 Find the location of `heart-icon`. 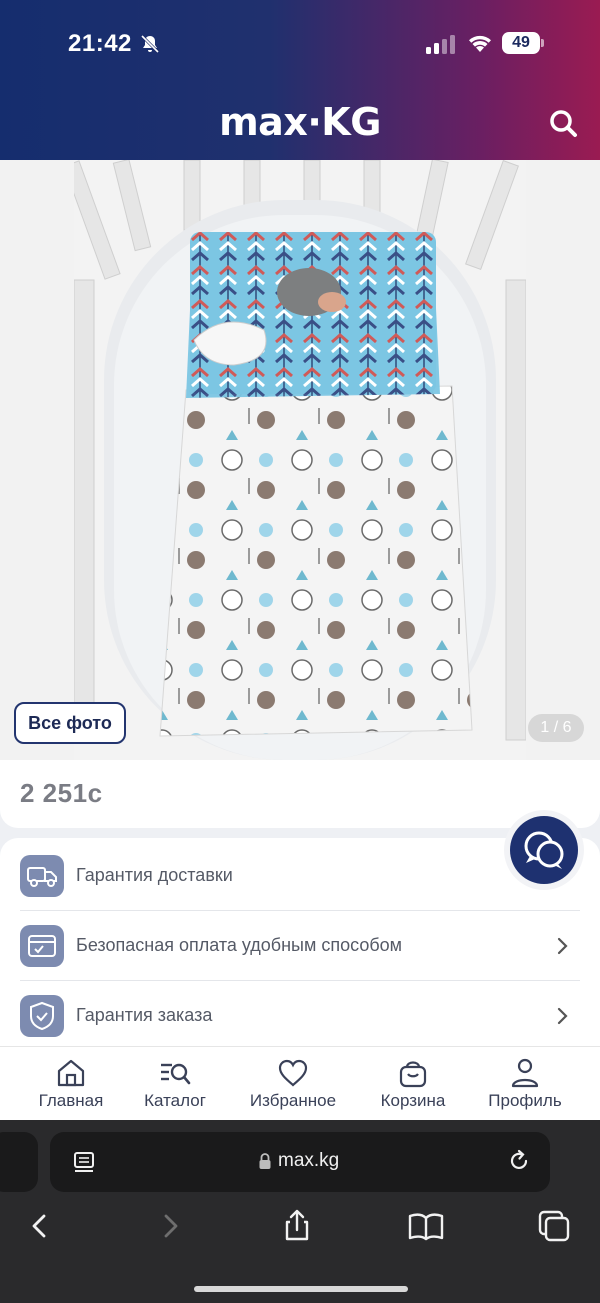

heart-icon is located at coordinates (293, 1073).